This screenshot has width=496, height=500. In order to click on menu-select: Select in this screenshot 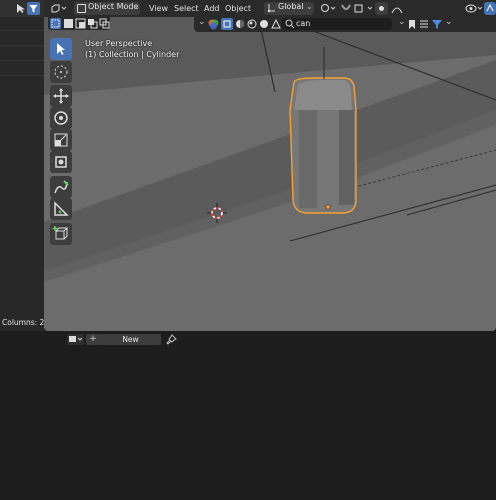, I will do `click(186, 8)`.